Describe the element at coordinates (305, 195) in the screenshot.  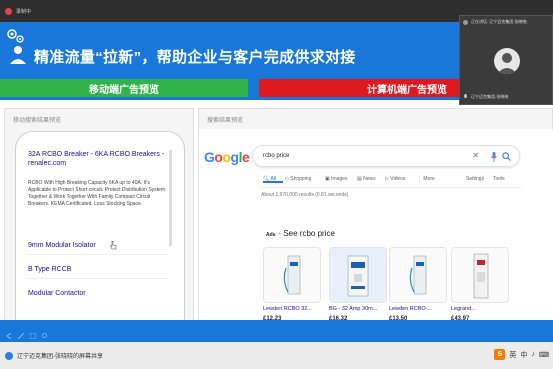
I see `result-stats: About 1,970,000 results (0.81 seconds)` at that location.